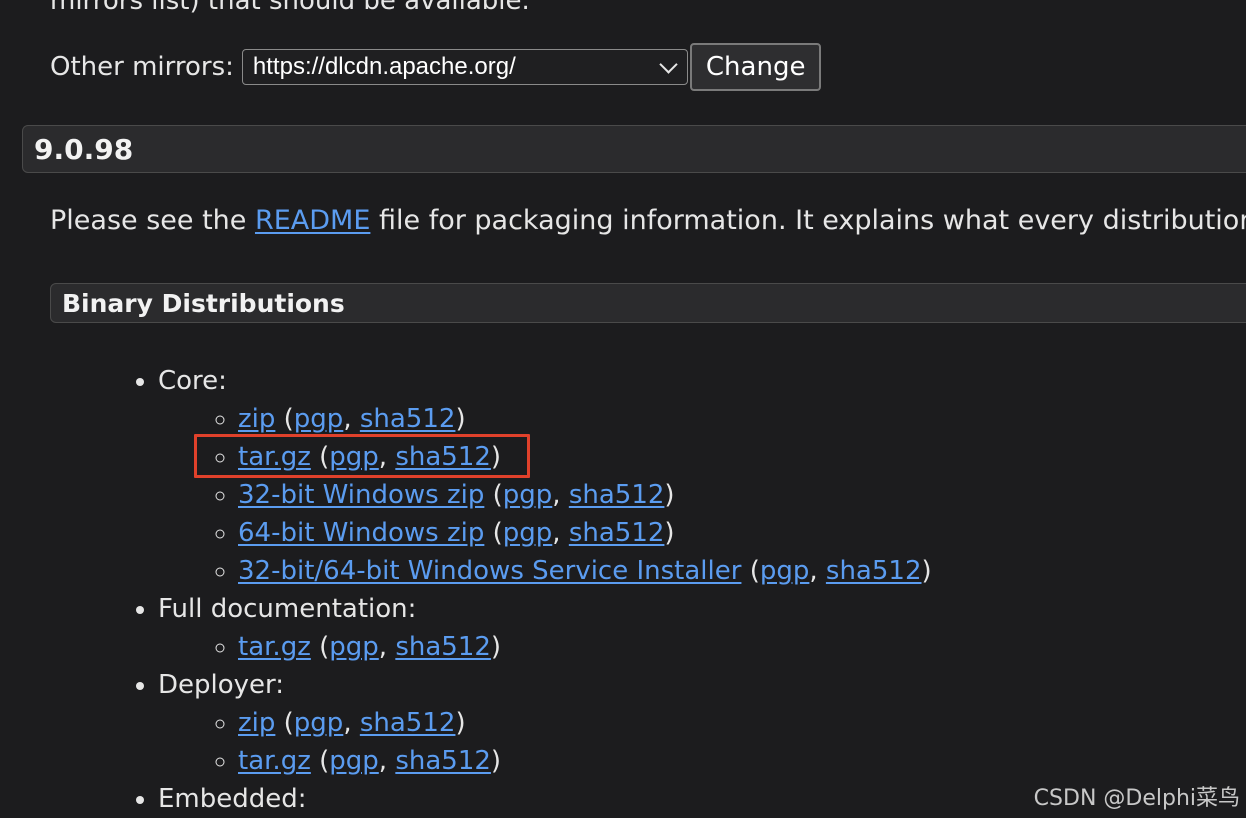  Describe the element at coordinates (361, 533) in the screenshot. I see `download-link: 64-bit Windows zip` at that location.